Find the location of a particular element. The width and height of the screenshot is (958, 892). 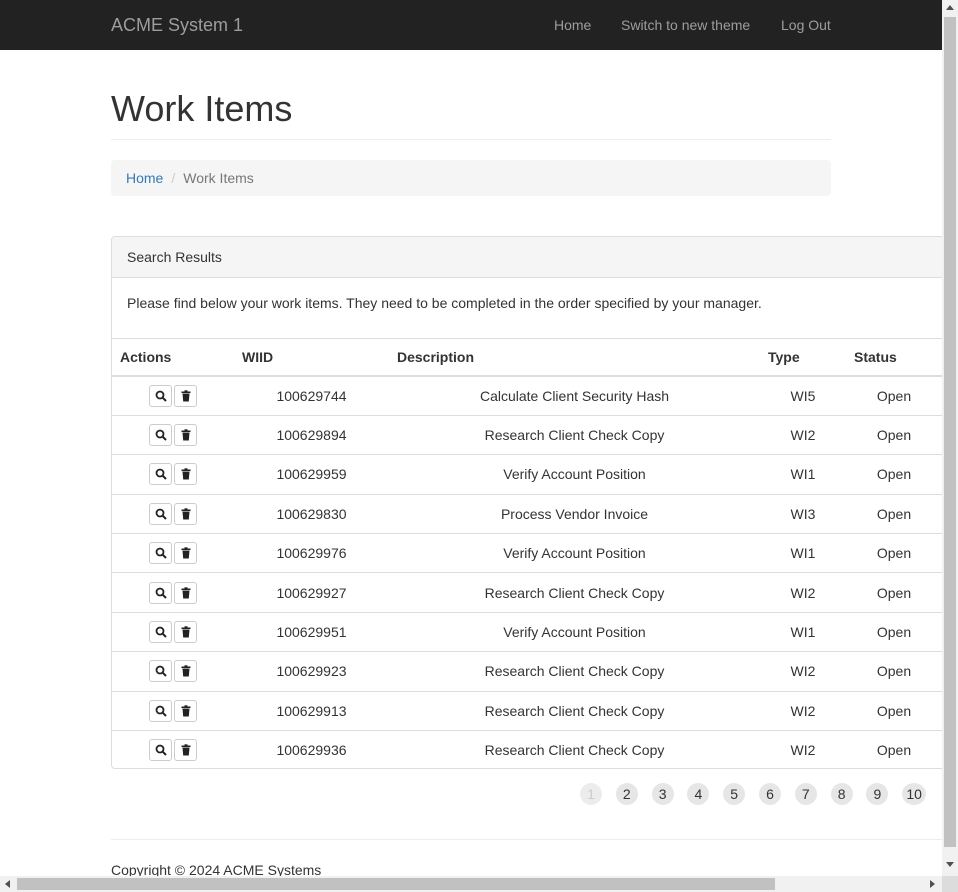

cell-wiid: 100629830 is located at coordinates (311, 513).